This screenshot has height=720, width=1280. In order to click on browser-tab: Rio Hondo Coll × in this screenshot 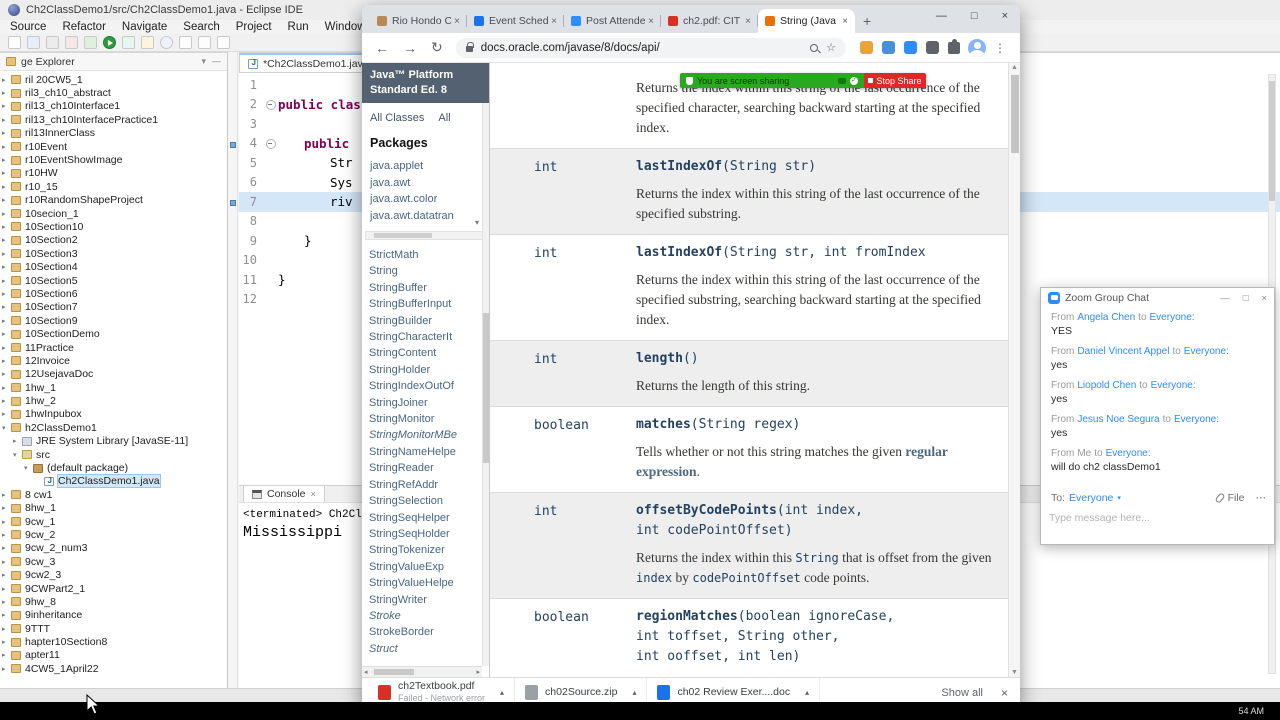, I will do `click(418, 21)`.